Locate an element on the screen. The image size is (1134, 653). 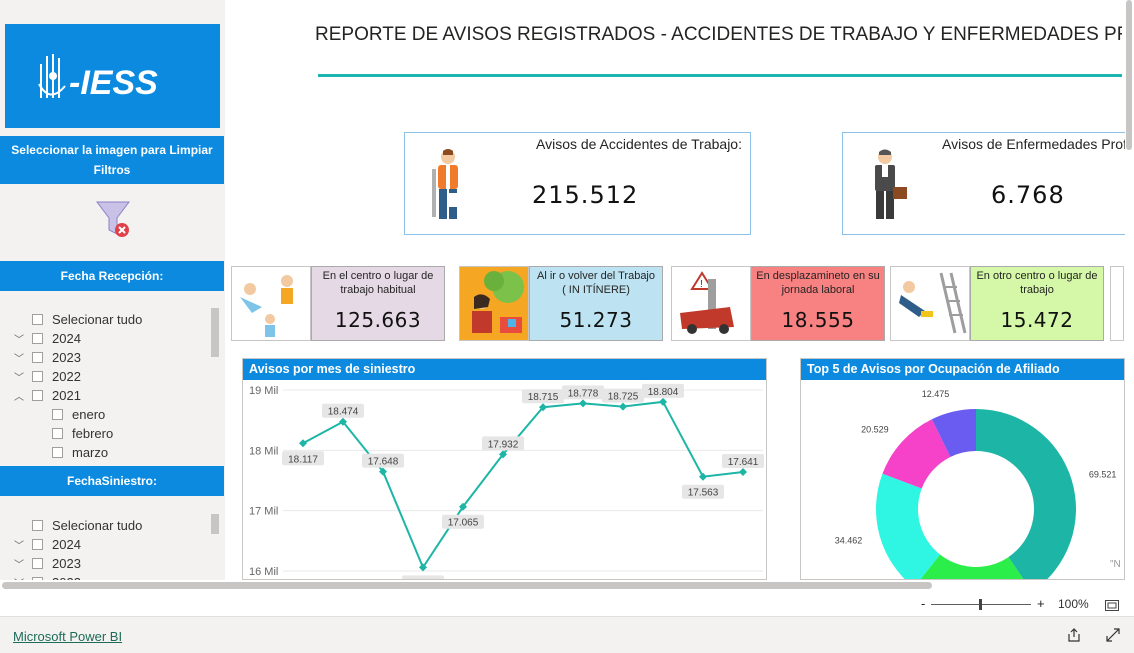
fecha-recepcion-header: Fecha Recepción: is located at coordinates (112, 276).